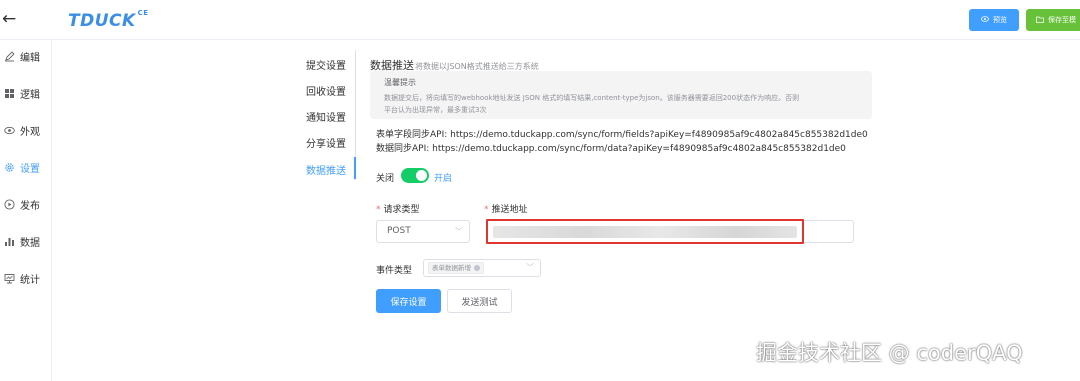  Describe the element at coordinates (30, 132) in the screenshot. I see `sidebar-item-label: 外观` at that location.